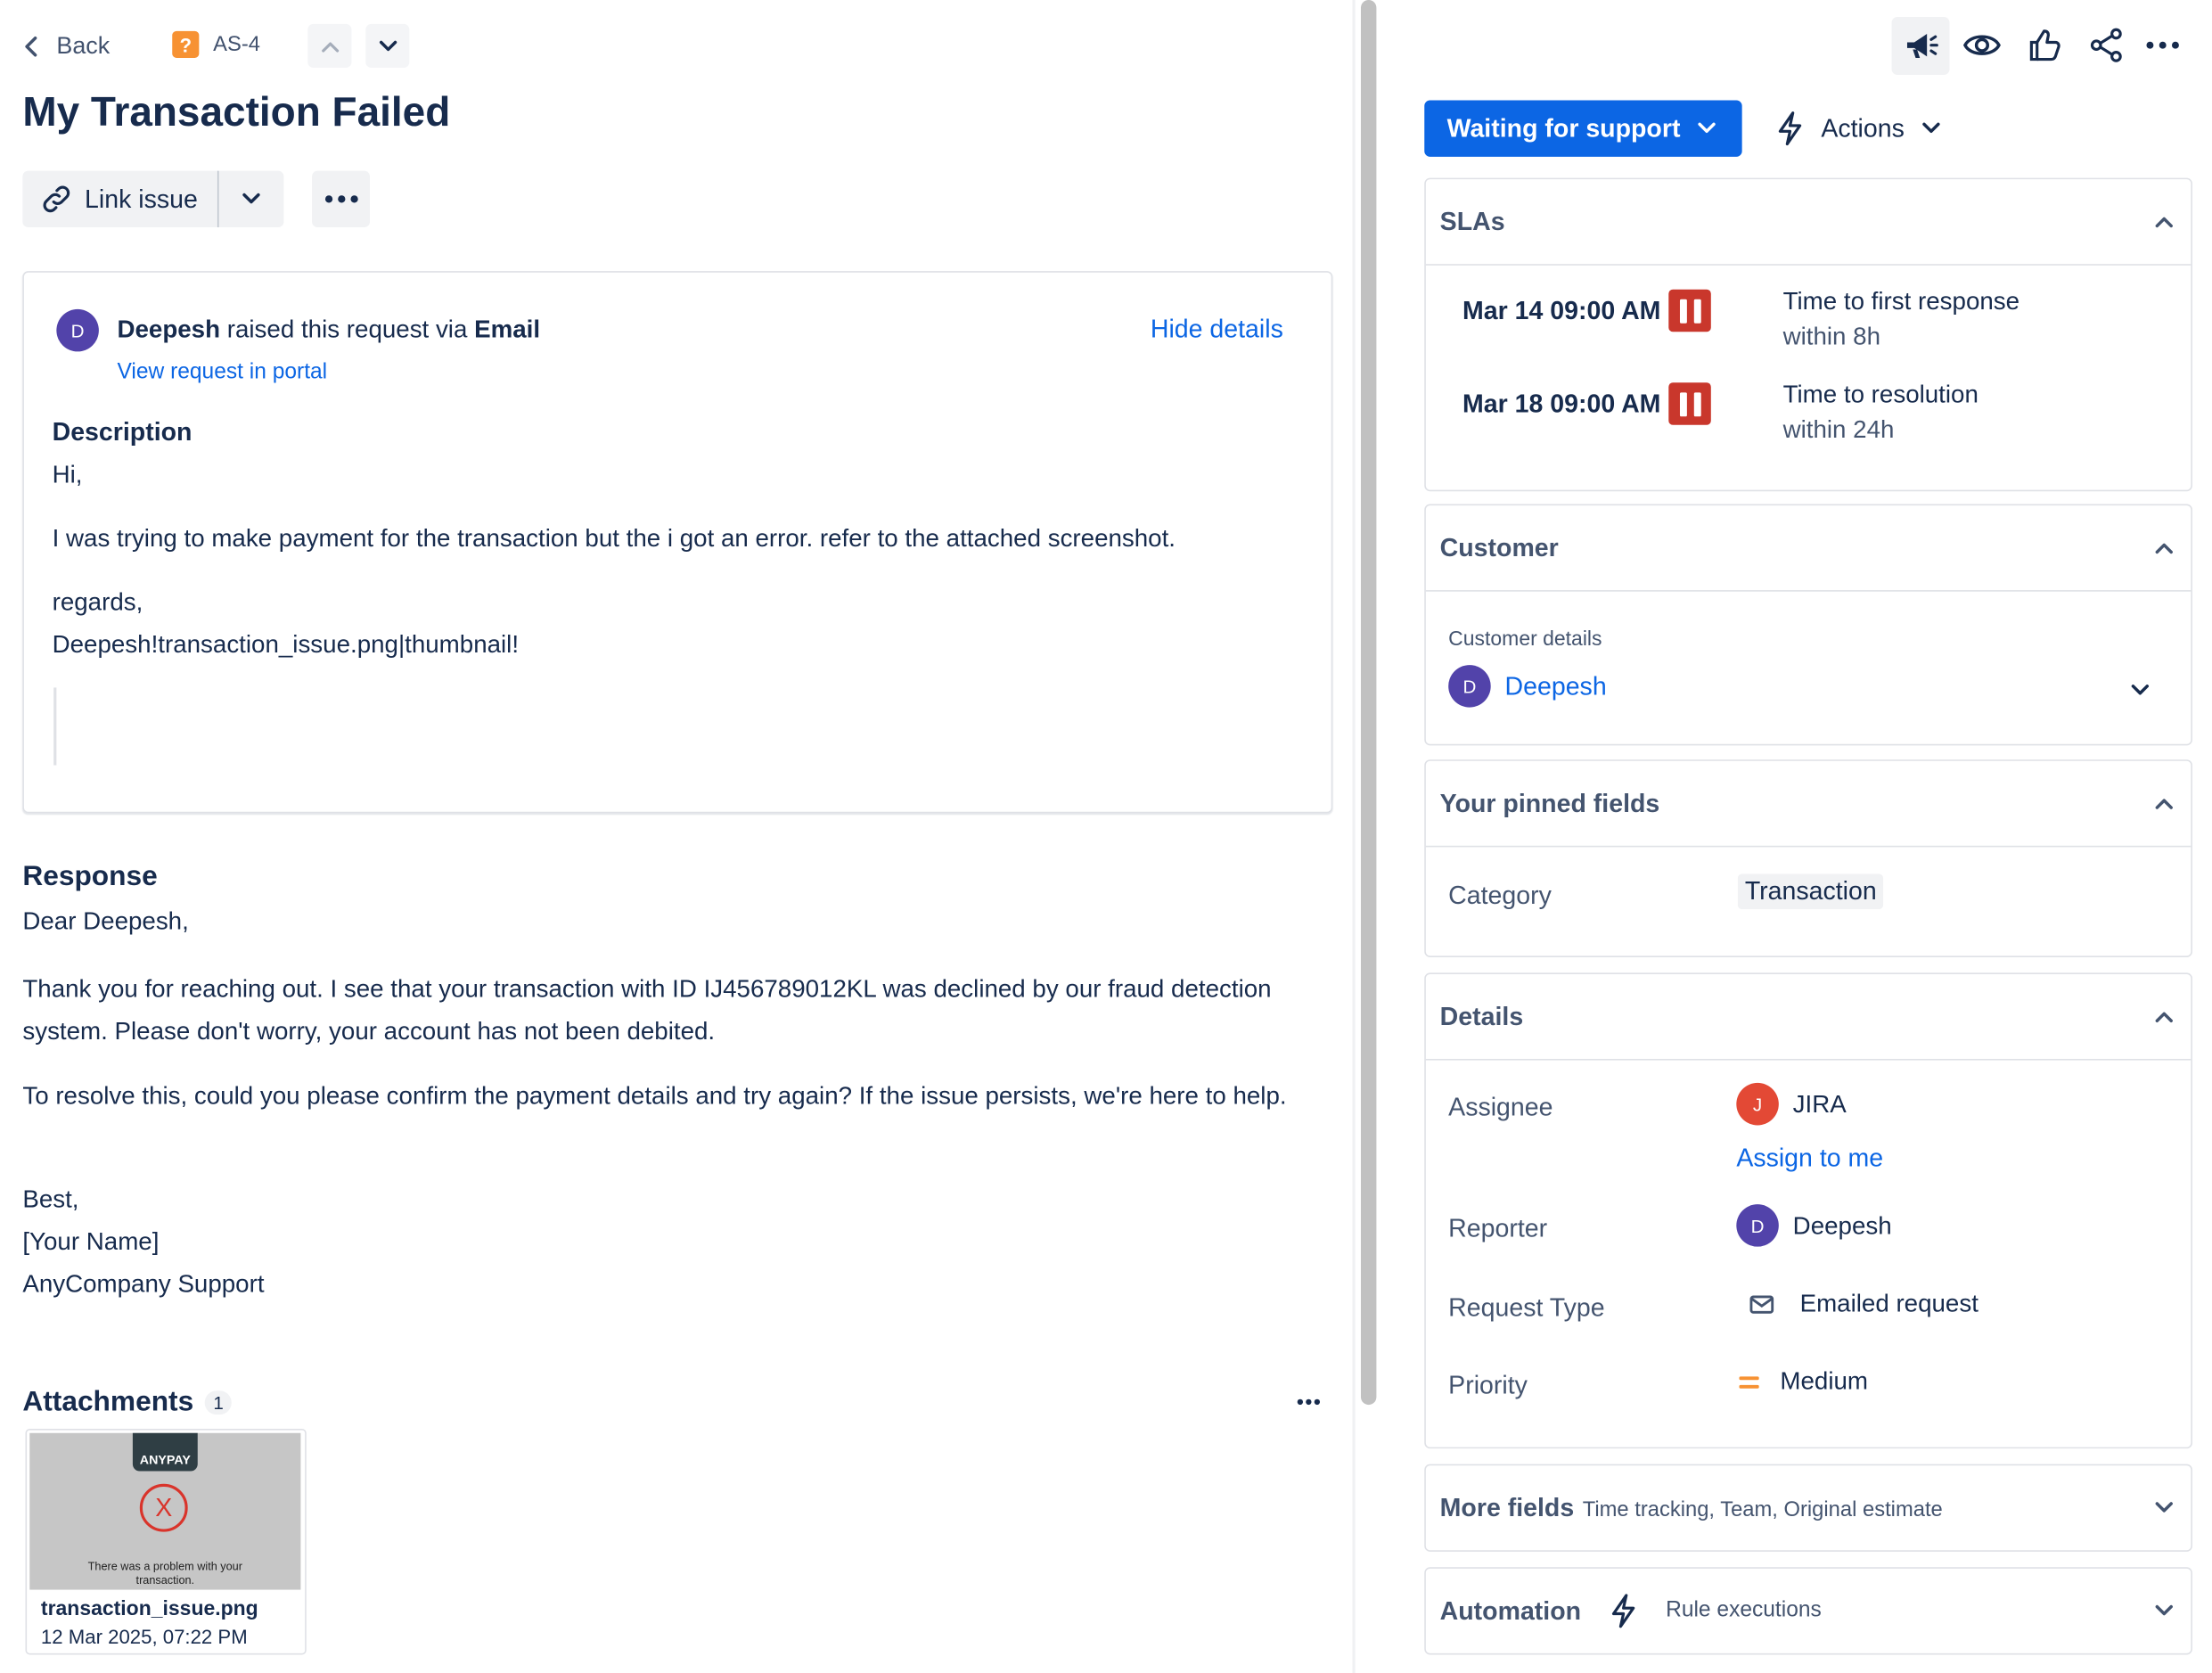 The image size is (2212, 1673). What do you see at coordinates (1808, 548) in the screenshot?
I see `customer-header: Customer` at bounding box center [1808, 548].